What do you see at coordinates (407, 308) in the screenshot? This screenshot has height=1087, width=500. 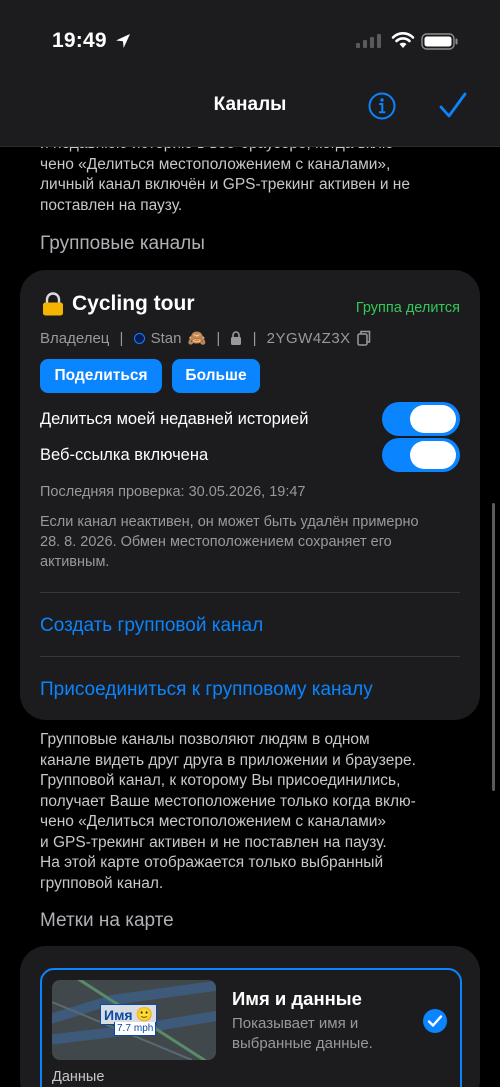 I see `share-status-badge: Группа делится` at bounding box center [407, 308].